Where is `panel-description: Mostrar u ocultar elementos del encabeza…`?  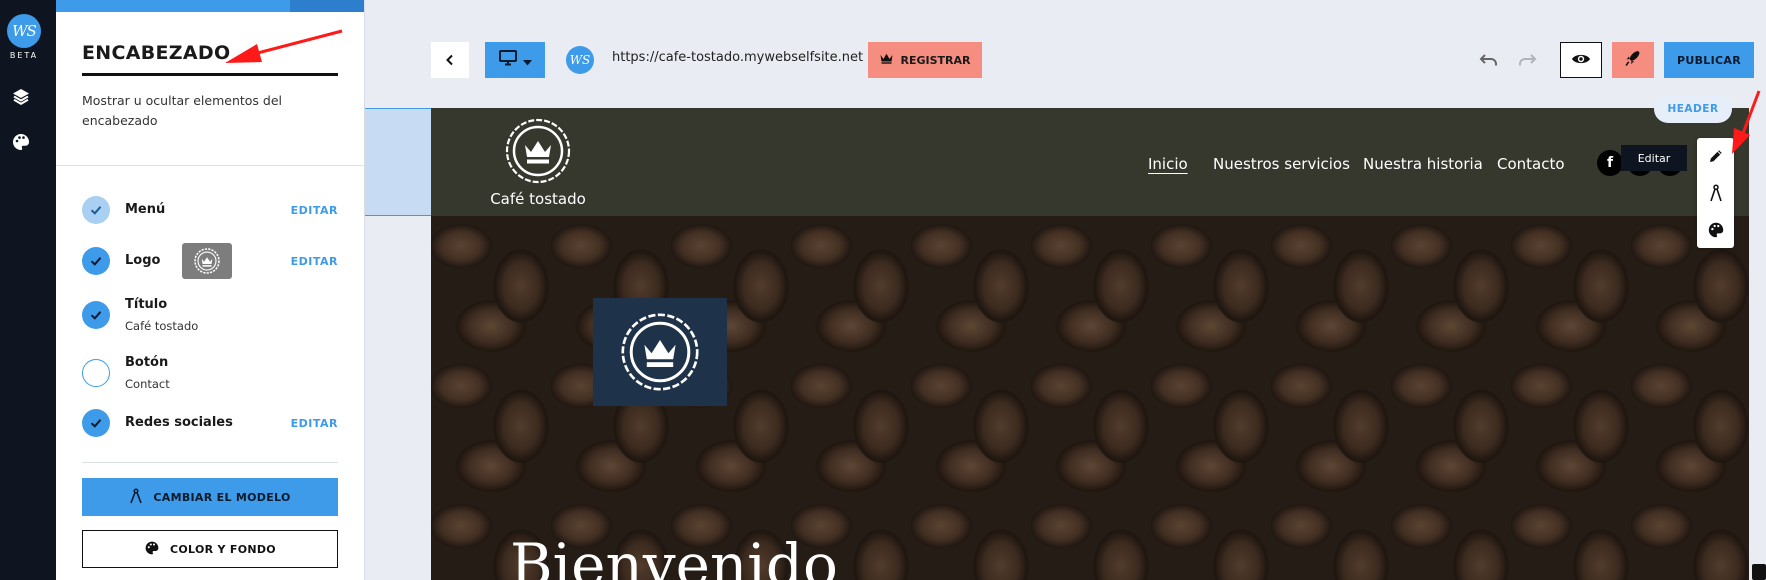 panel-description: Mostrar u ocultar elementos del encabeza… is located at coordinates (182, 110).